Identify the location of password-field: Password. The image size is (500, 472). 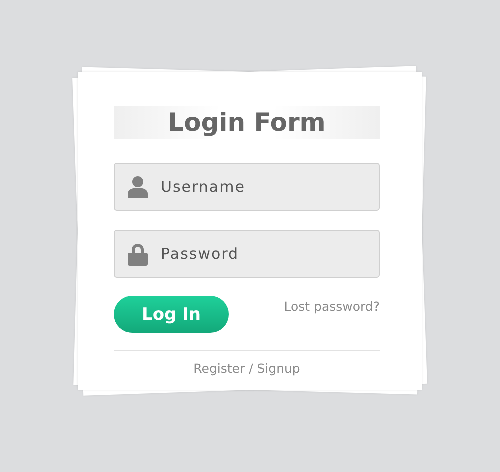
(247, 254).